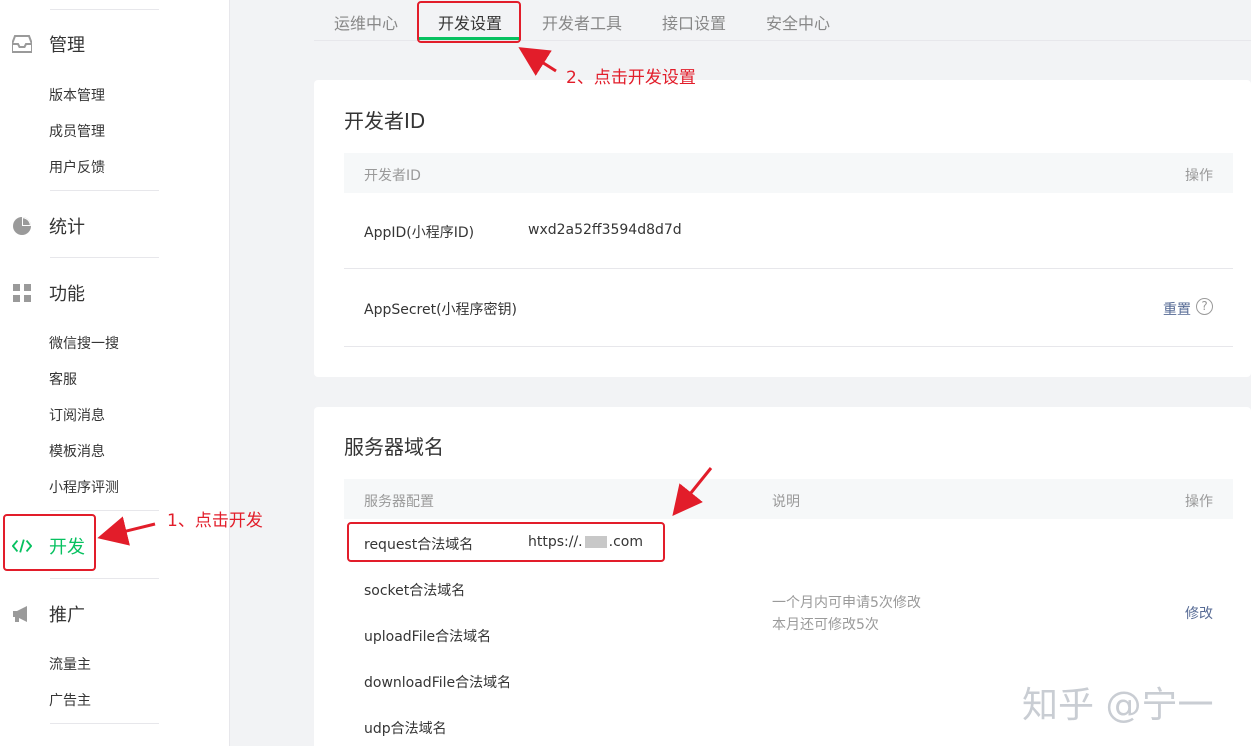  I want to click on sidebar-item-advertiser: 广告主, so click(70, 700).